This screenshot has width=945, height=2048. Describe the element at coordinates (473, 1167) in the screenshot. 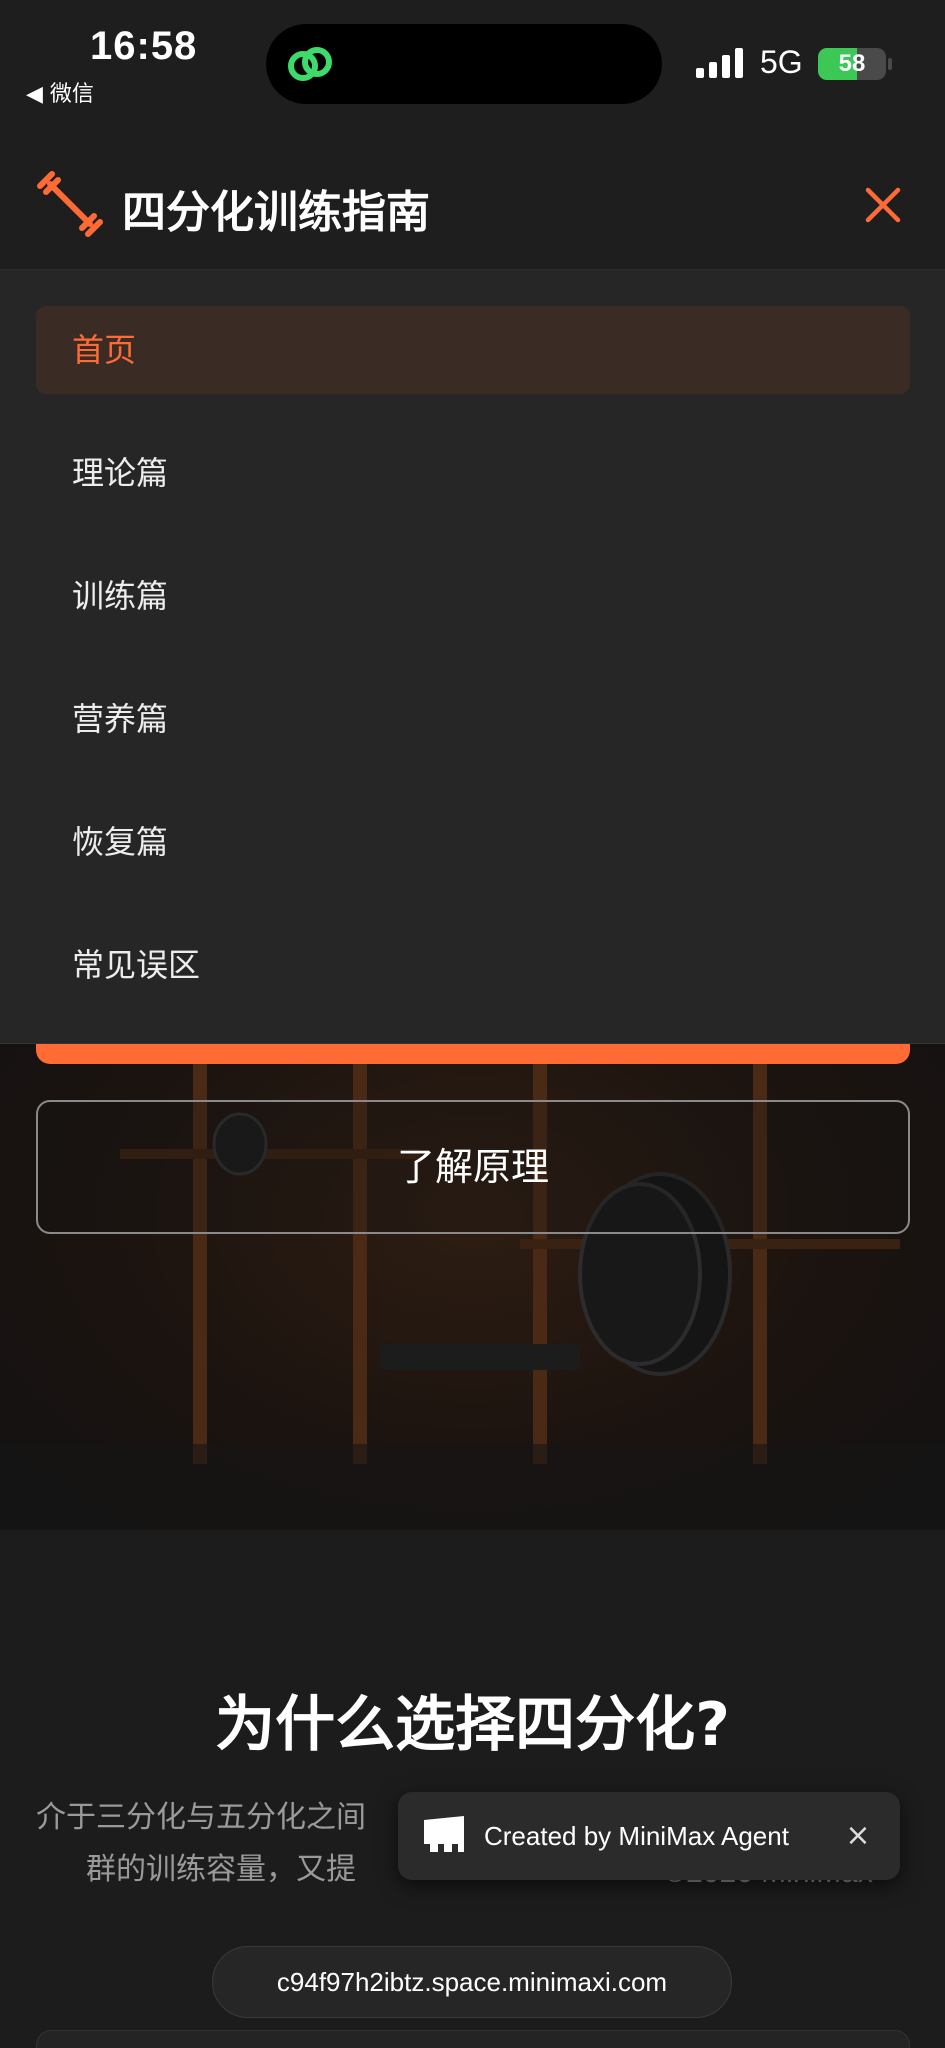

I see `learn-principles-button: 了解原理` at that location.